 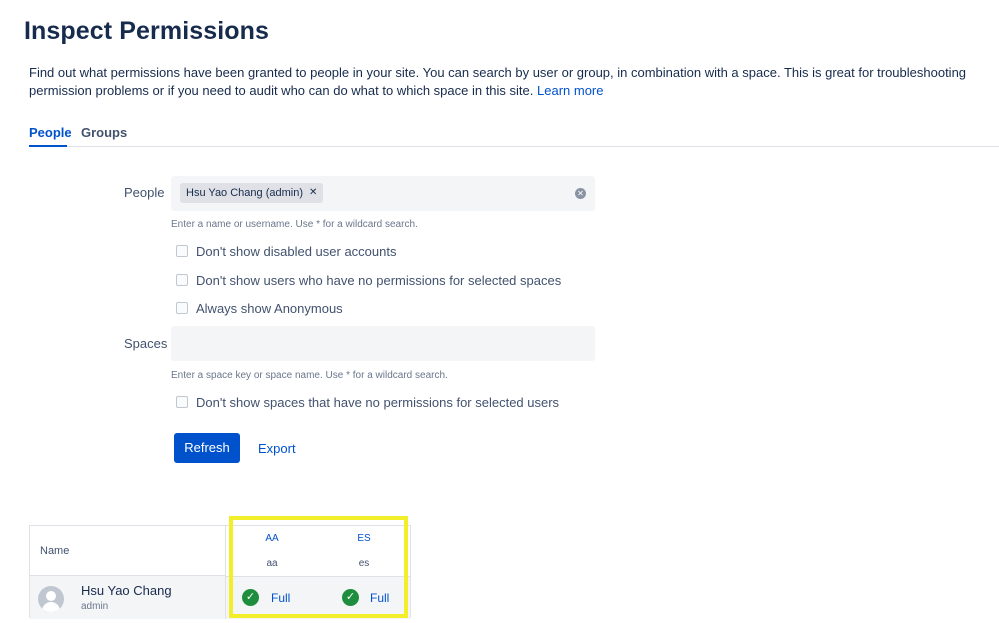 I want to click on people-chip-label: Hsu Yao Chang (admin), so click(x=244, y=193).